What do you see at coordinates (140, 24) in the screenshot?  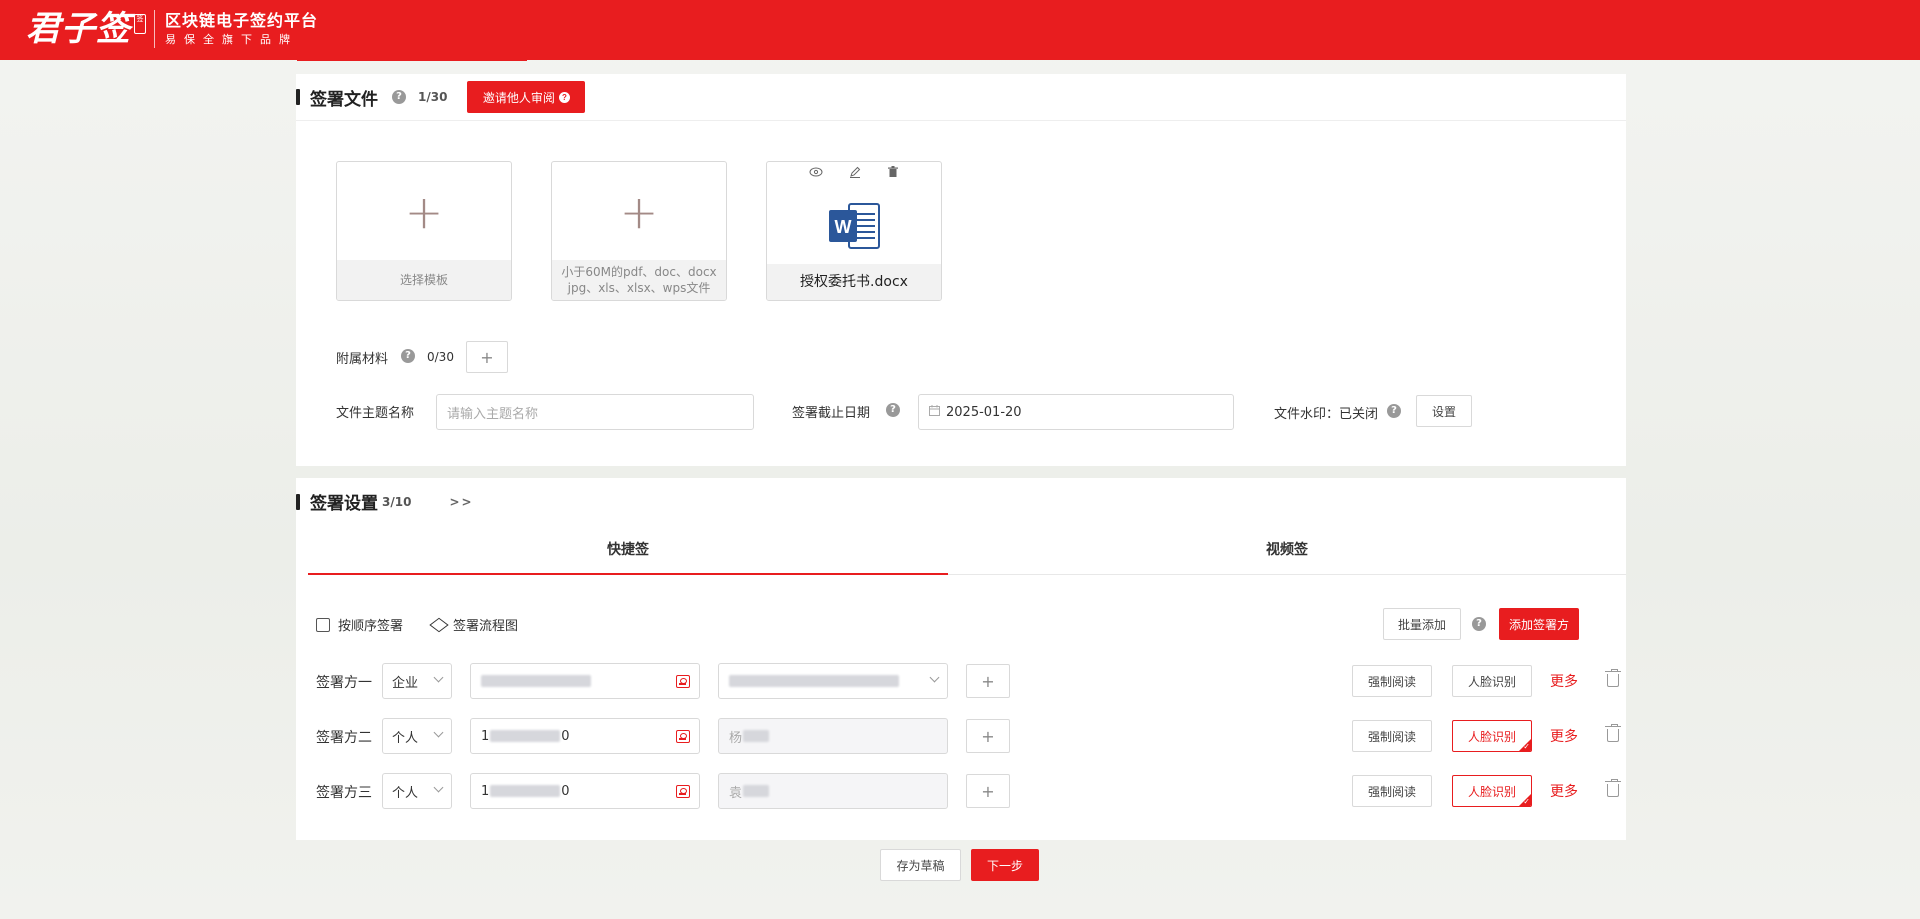 I see `logo-seal: 签` at bounding box center [140, 24].